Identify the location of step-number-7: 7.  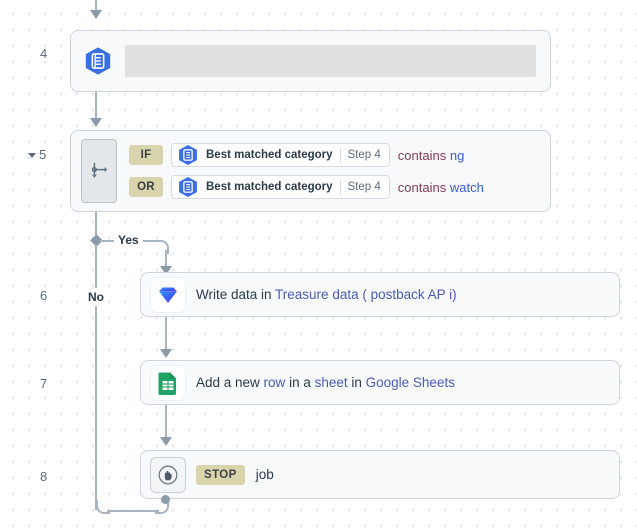
(44, 383).